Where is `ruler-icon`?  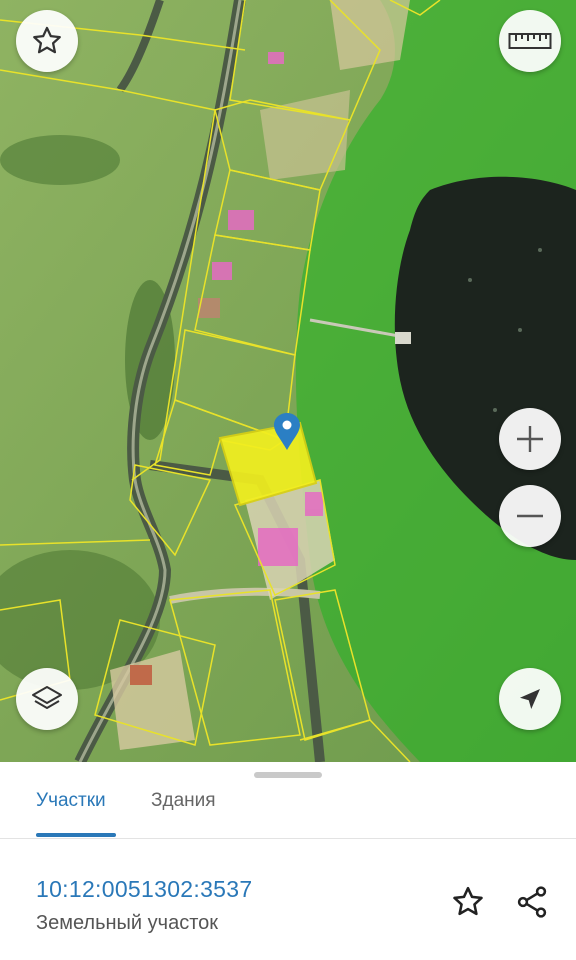
ruler-icon is located at coordinates (530, 41).